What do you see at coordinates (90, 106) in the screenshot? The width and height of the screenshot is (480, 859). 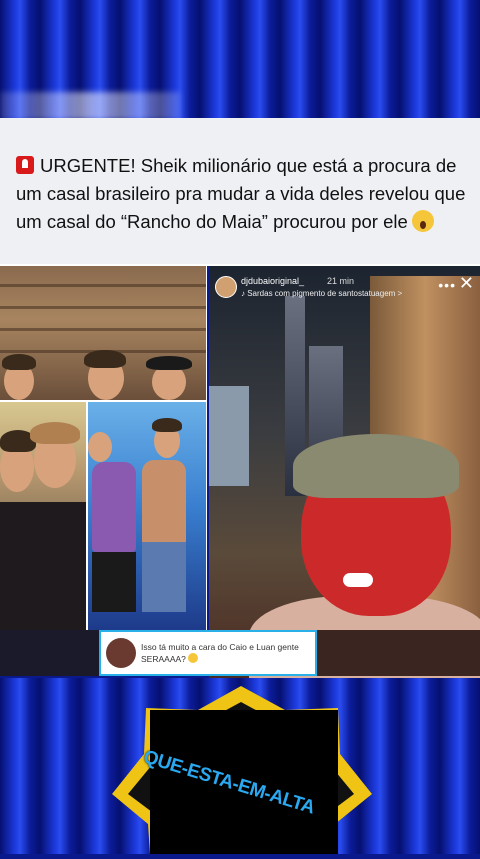 I see `blurred-header-area` at bounding box center [90, 106].